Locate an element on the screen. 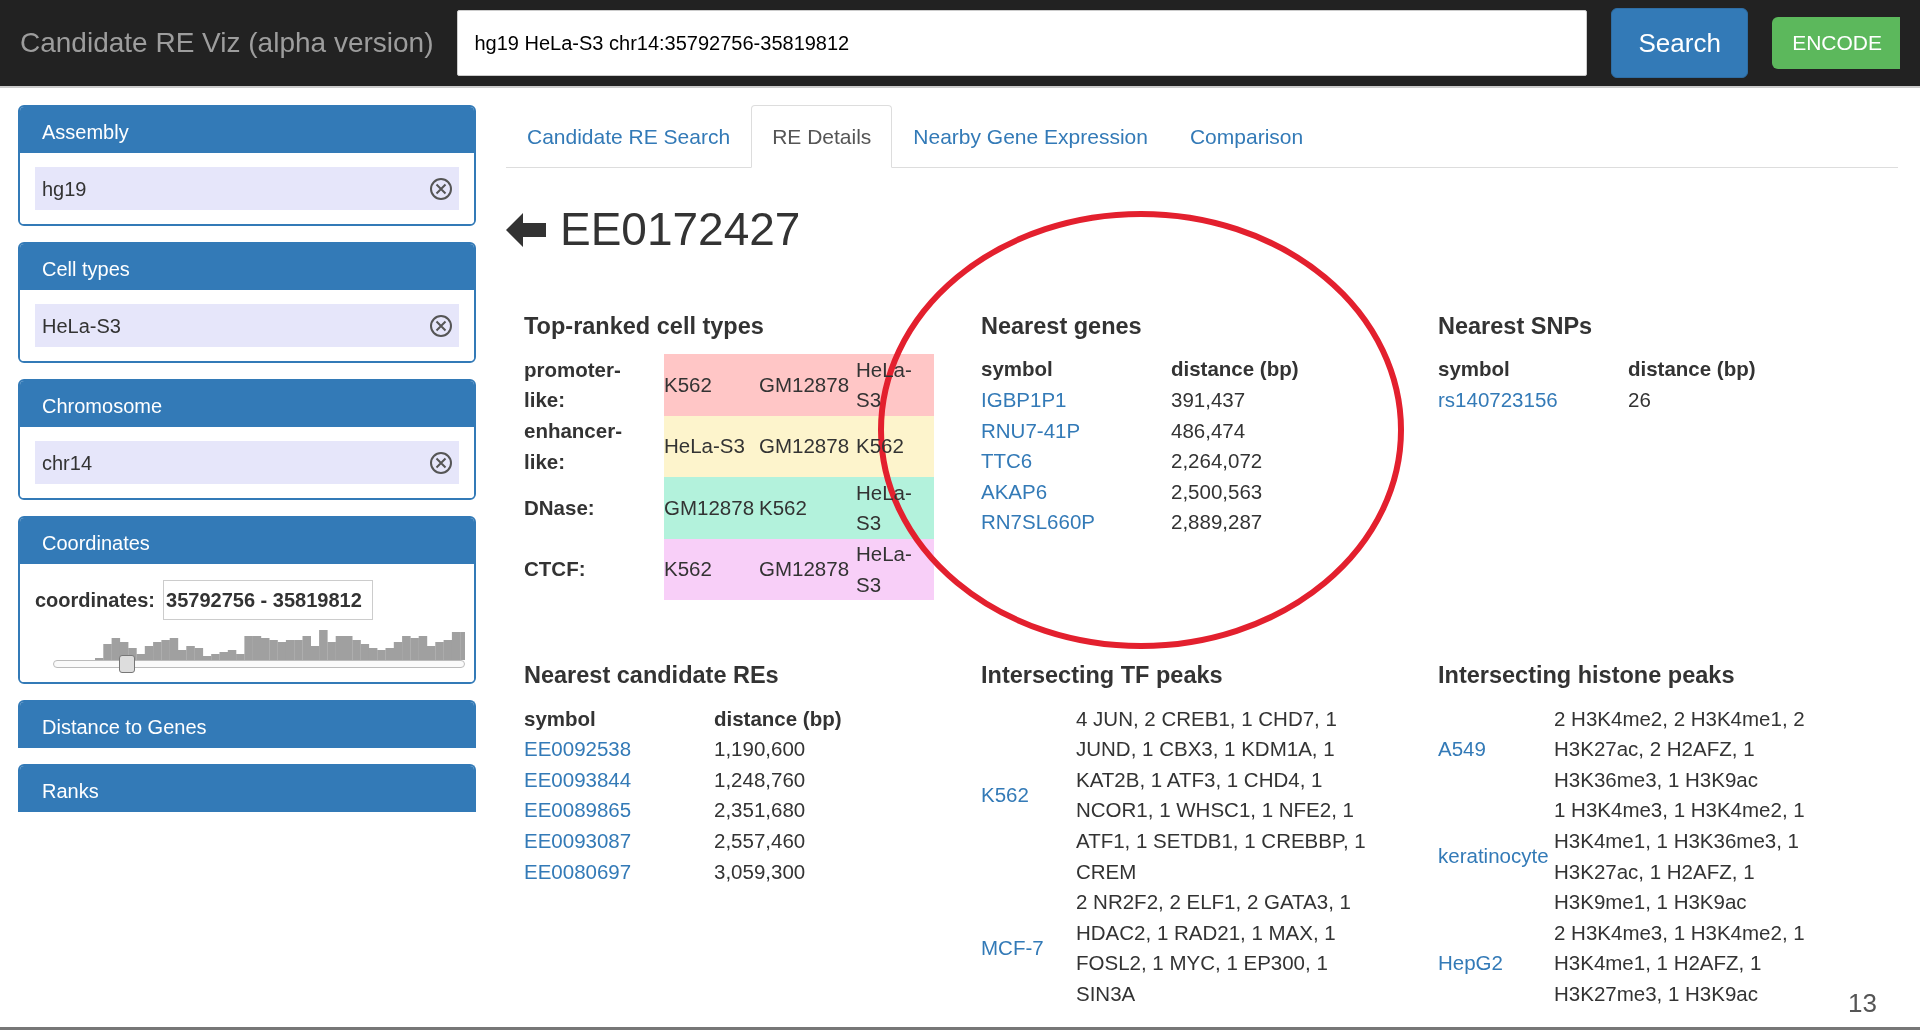 The image size is (1920, 1030). row-label: CTCF: is located at coordinates (594, 569).